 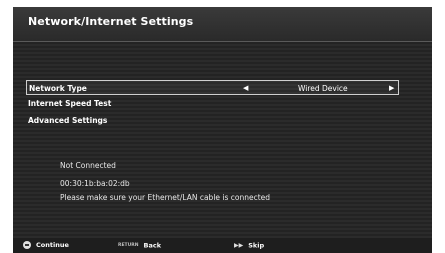 What do you see at coordinates (256, 245) in the screenshot?
I see `skip-label: Skip` at bounding box center [256, 245].